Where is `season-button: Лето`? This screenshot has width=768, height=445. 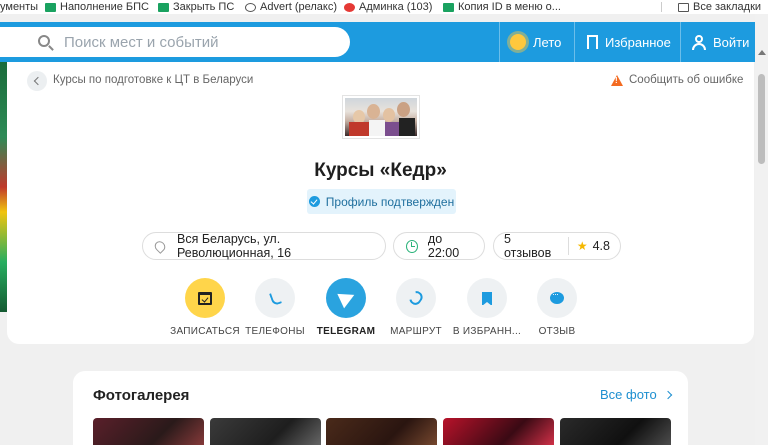 season-button: Лето is located at coordinates (535, 42).